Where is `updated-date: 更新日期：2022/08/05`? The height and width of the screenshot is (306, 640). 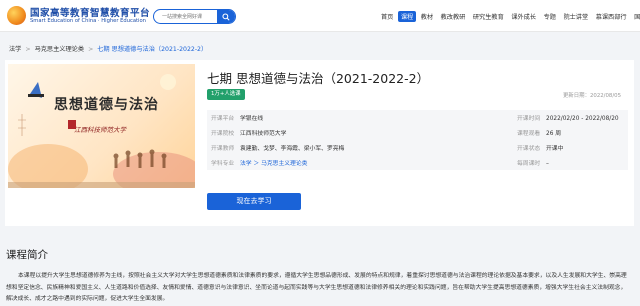 updated-date: 更新日期：2022/08/05 is located at coordinates (592, 96).